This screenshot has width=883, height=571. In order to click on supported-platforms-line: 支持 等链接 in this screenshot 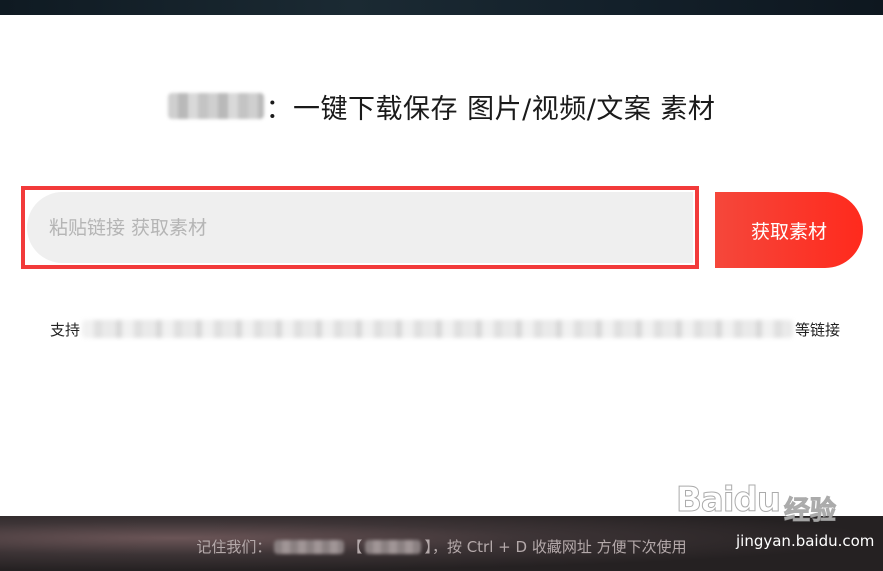, I will do `click(445, 329)`.